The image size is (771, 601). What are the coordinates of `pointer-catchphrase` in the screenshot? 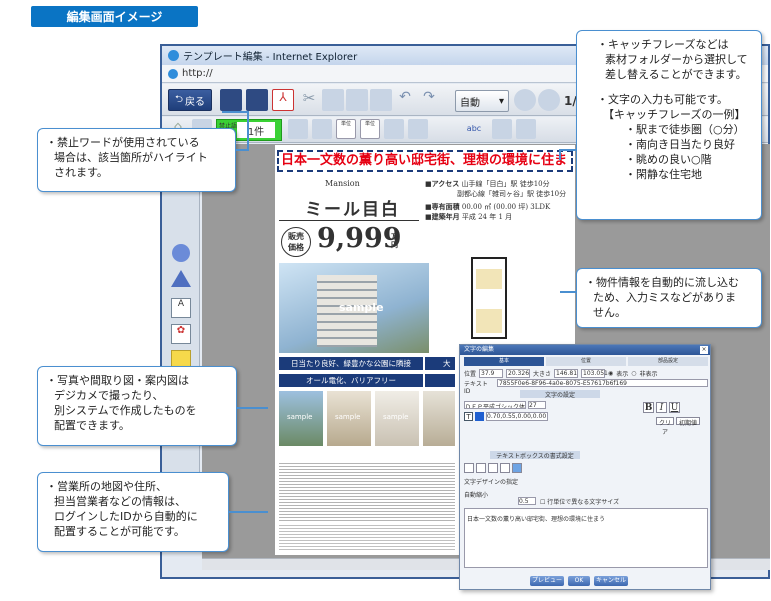 It's located at (567, 154).